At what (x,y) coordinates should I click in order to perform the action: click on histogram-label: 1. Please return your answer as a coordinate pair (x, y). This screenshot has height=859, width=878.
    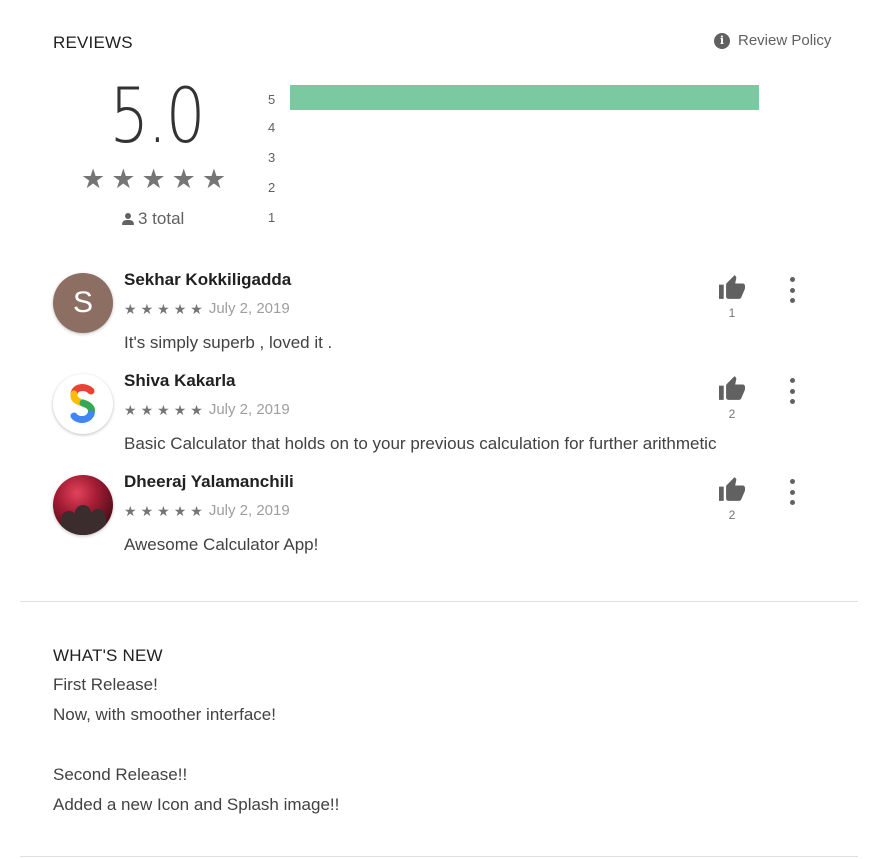
    Looking at the image, I should click on (272, 217).